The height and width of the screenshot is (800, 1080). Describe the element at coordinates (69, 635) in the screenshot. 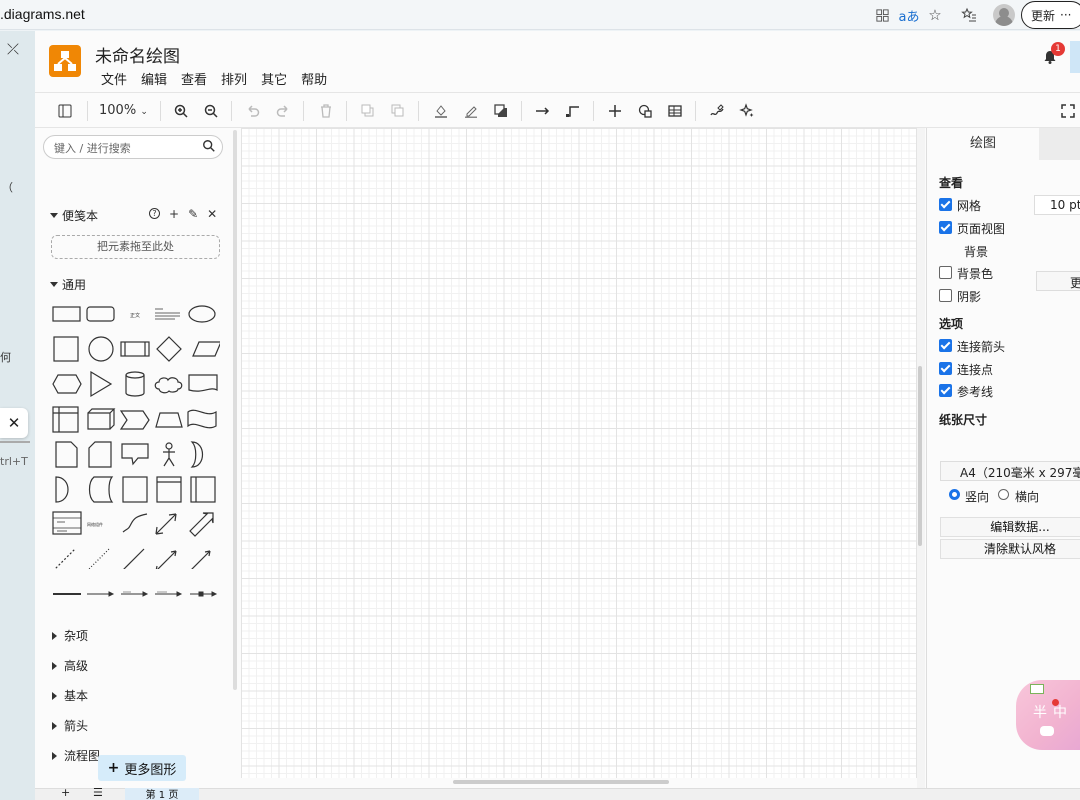

I see `misc-section-header: 杂项` at that location.